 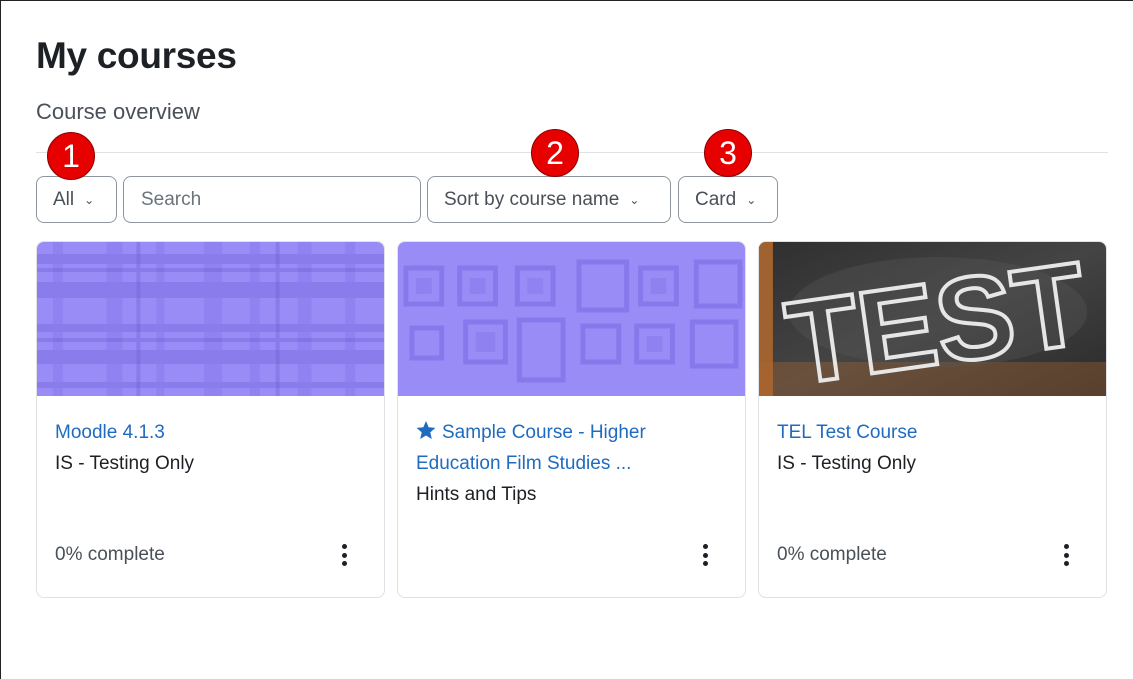 I want to click on search-input, so click(x=272, y=199).